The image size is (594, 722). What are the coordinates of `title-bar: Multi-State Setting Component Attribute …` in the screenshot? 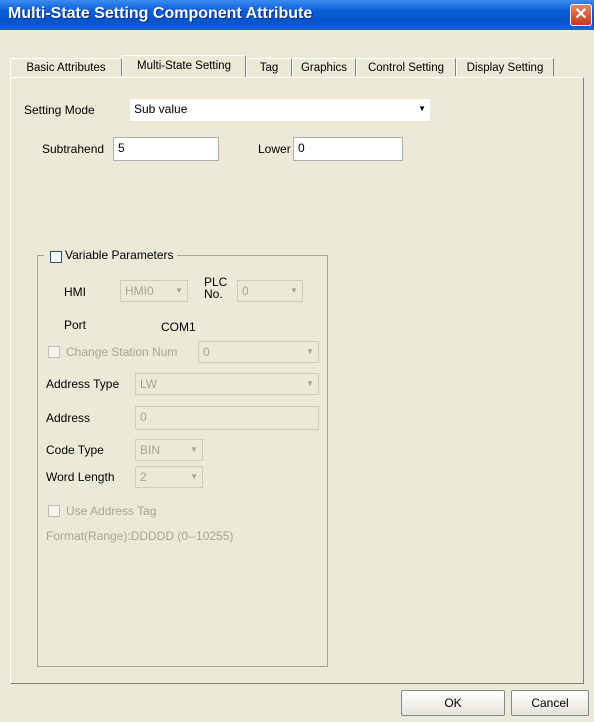 It's located at (297, 15).